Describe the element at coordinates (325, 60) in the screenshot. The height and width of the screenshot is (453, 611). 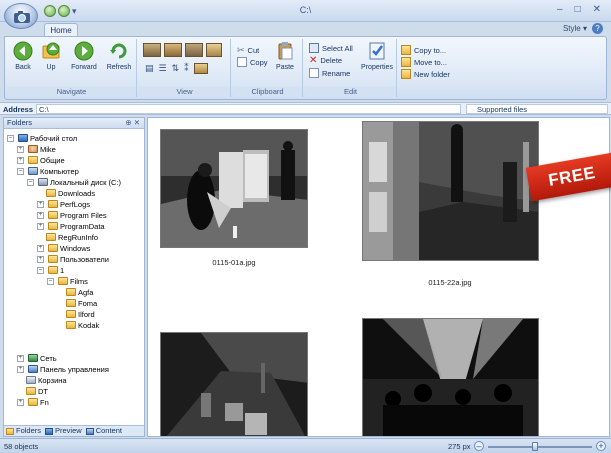
I see `delete-button: ✕ Delete` at that location.